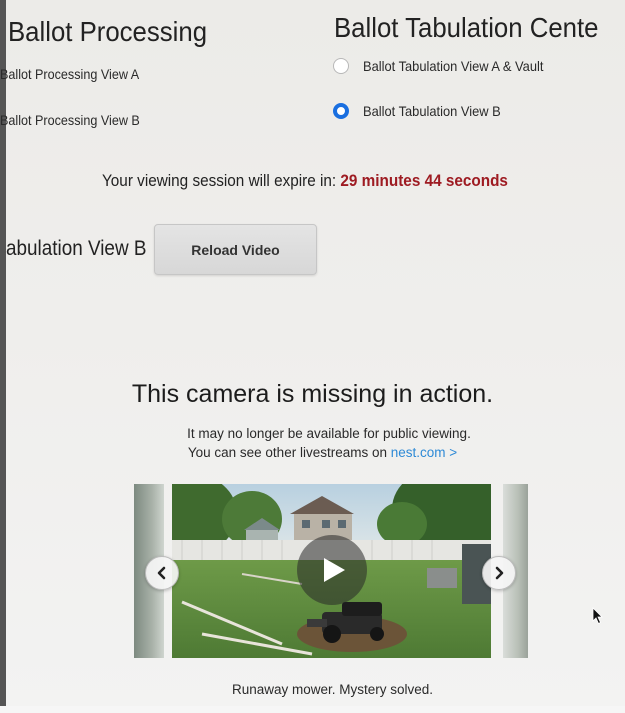  I want to click on camera-missing-title: This camera is missing in action., so click(312, 394).